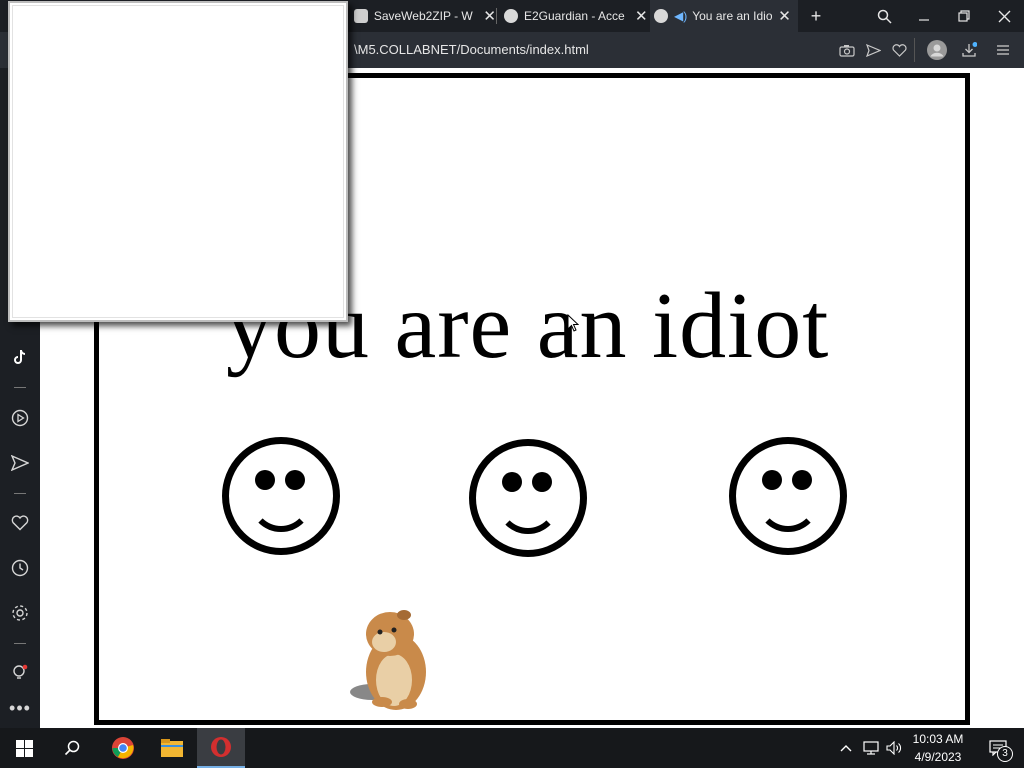 The width and height of the screenshot is (1024, 768). I want to click on easy-setup-menu-icon, so click(1003, 50).